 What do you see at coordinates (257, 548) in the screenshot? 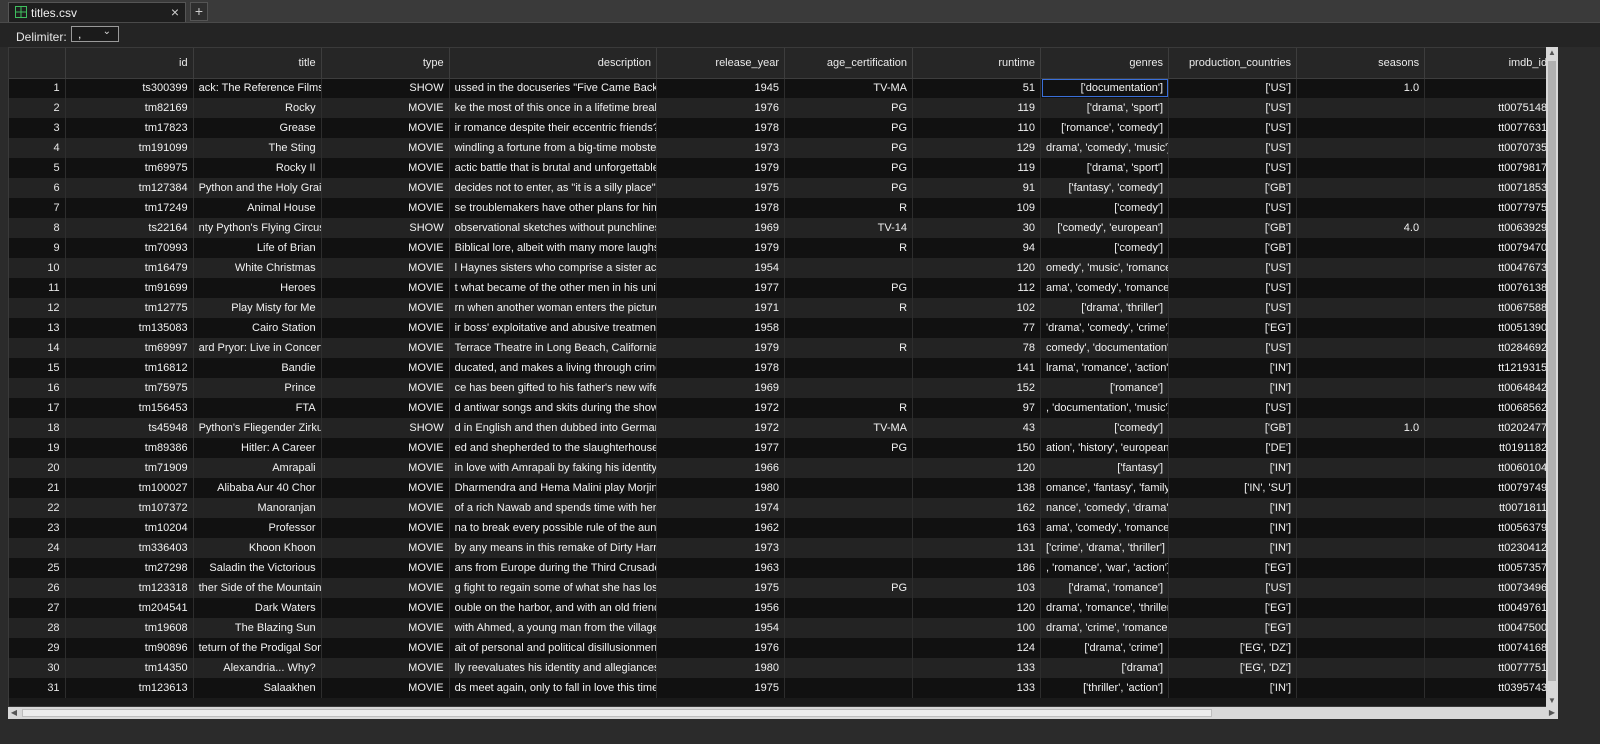
I see `cell-title: Khoon Khoon` at bounding box center [257, 548].